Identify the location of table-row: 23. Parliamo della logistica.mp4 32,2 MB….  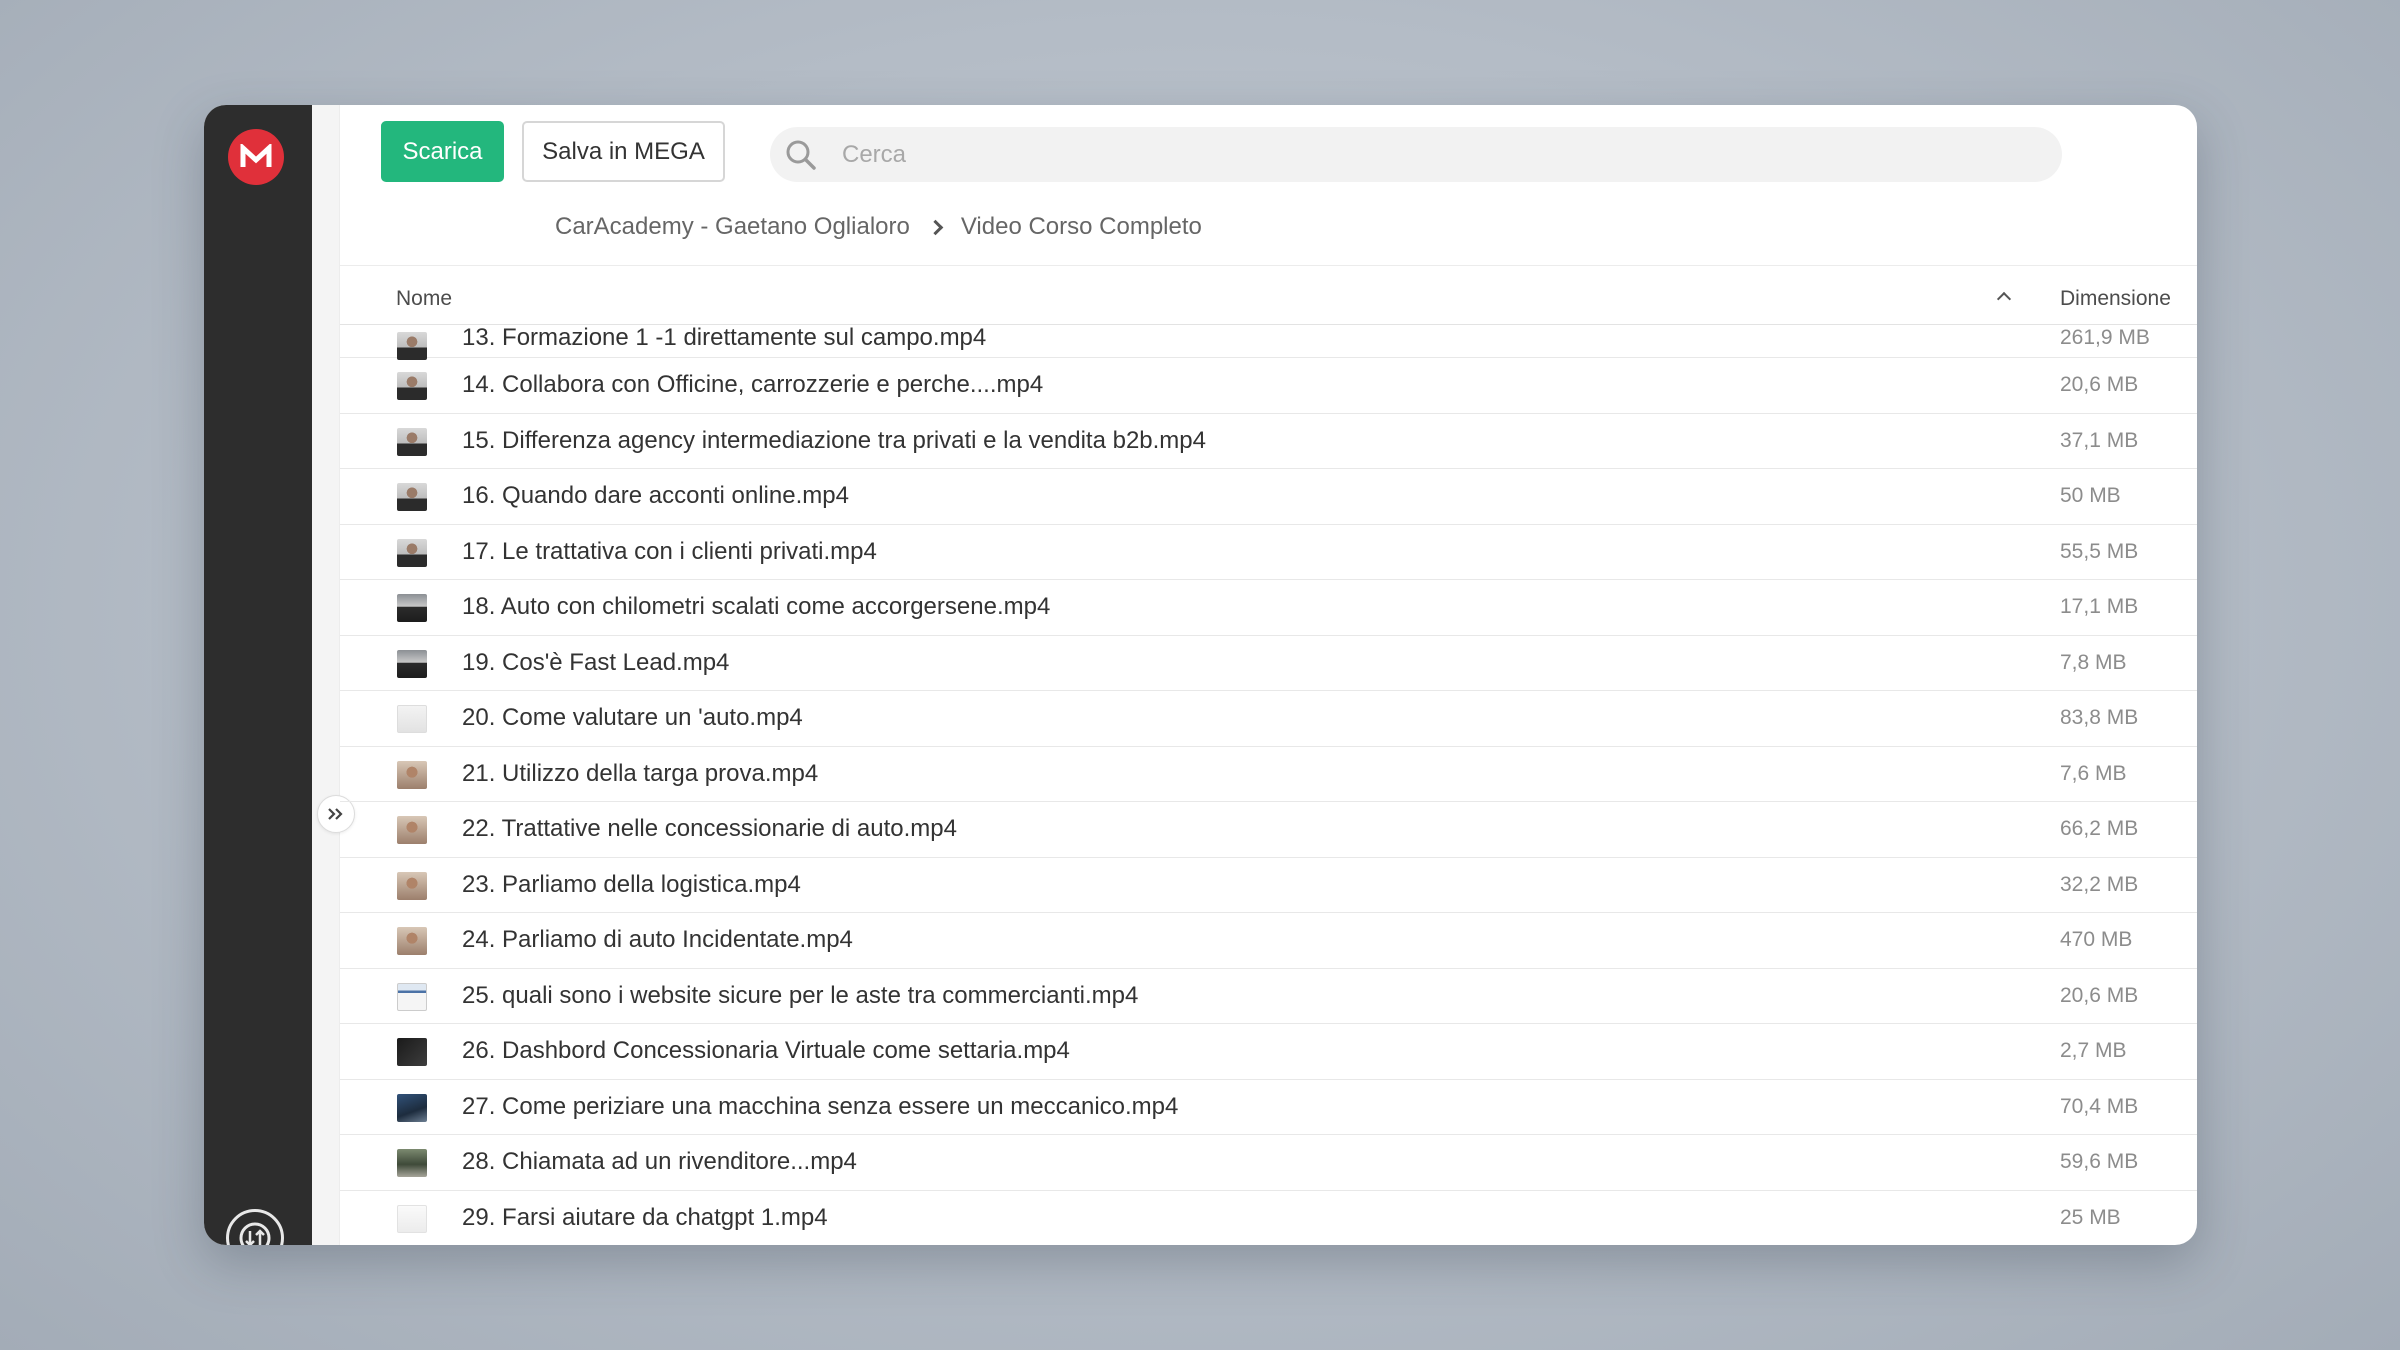
(1268, 885).